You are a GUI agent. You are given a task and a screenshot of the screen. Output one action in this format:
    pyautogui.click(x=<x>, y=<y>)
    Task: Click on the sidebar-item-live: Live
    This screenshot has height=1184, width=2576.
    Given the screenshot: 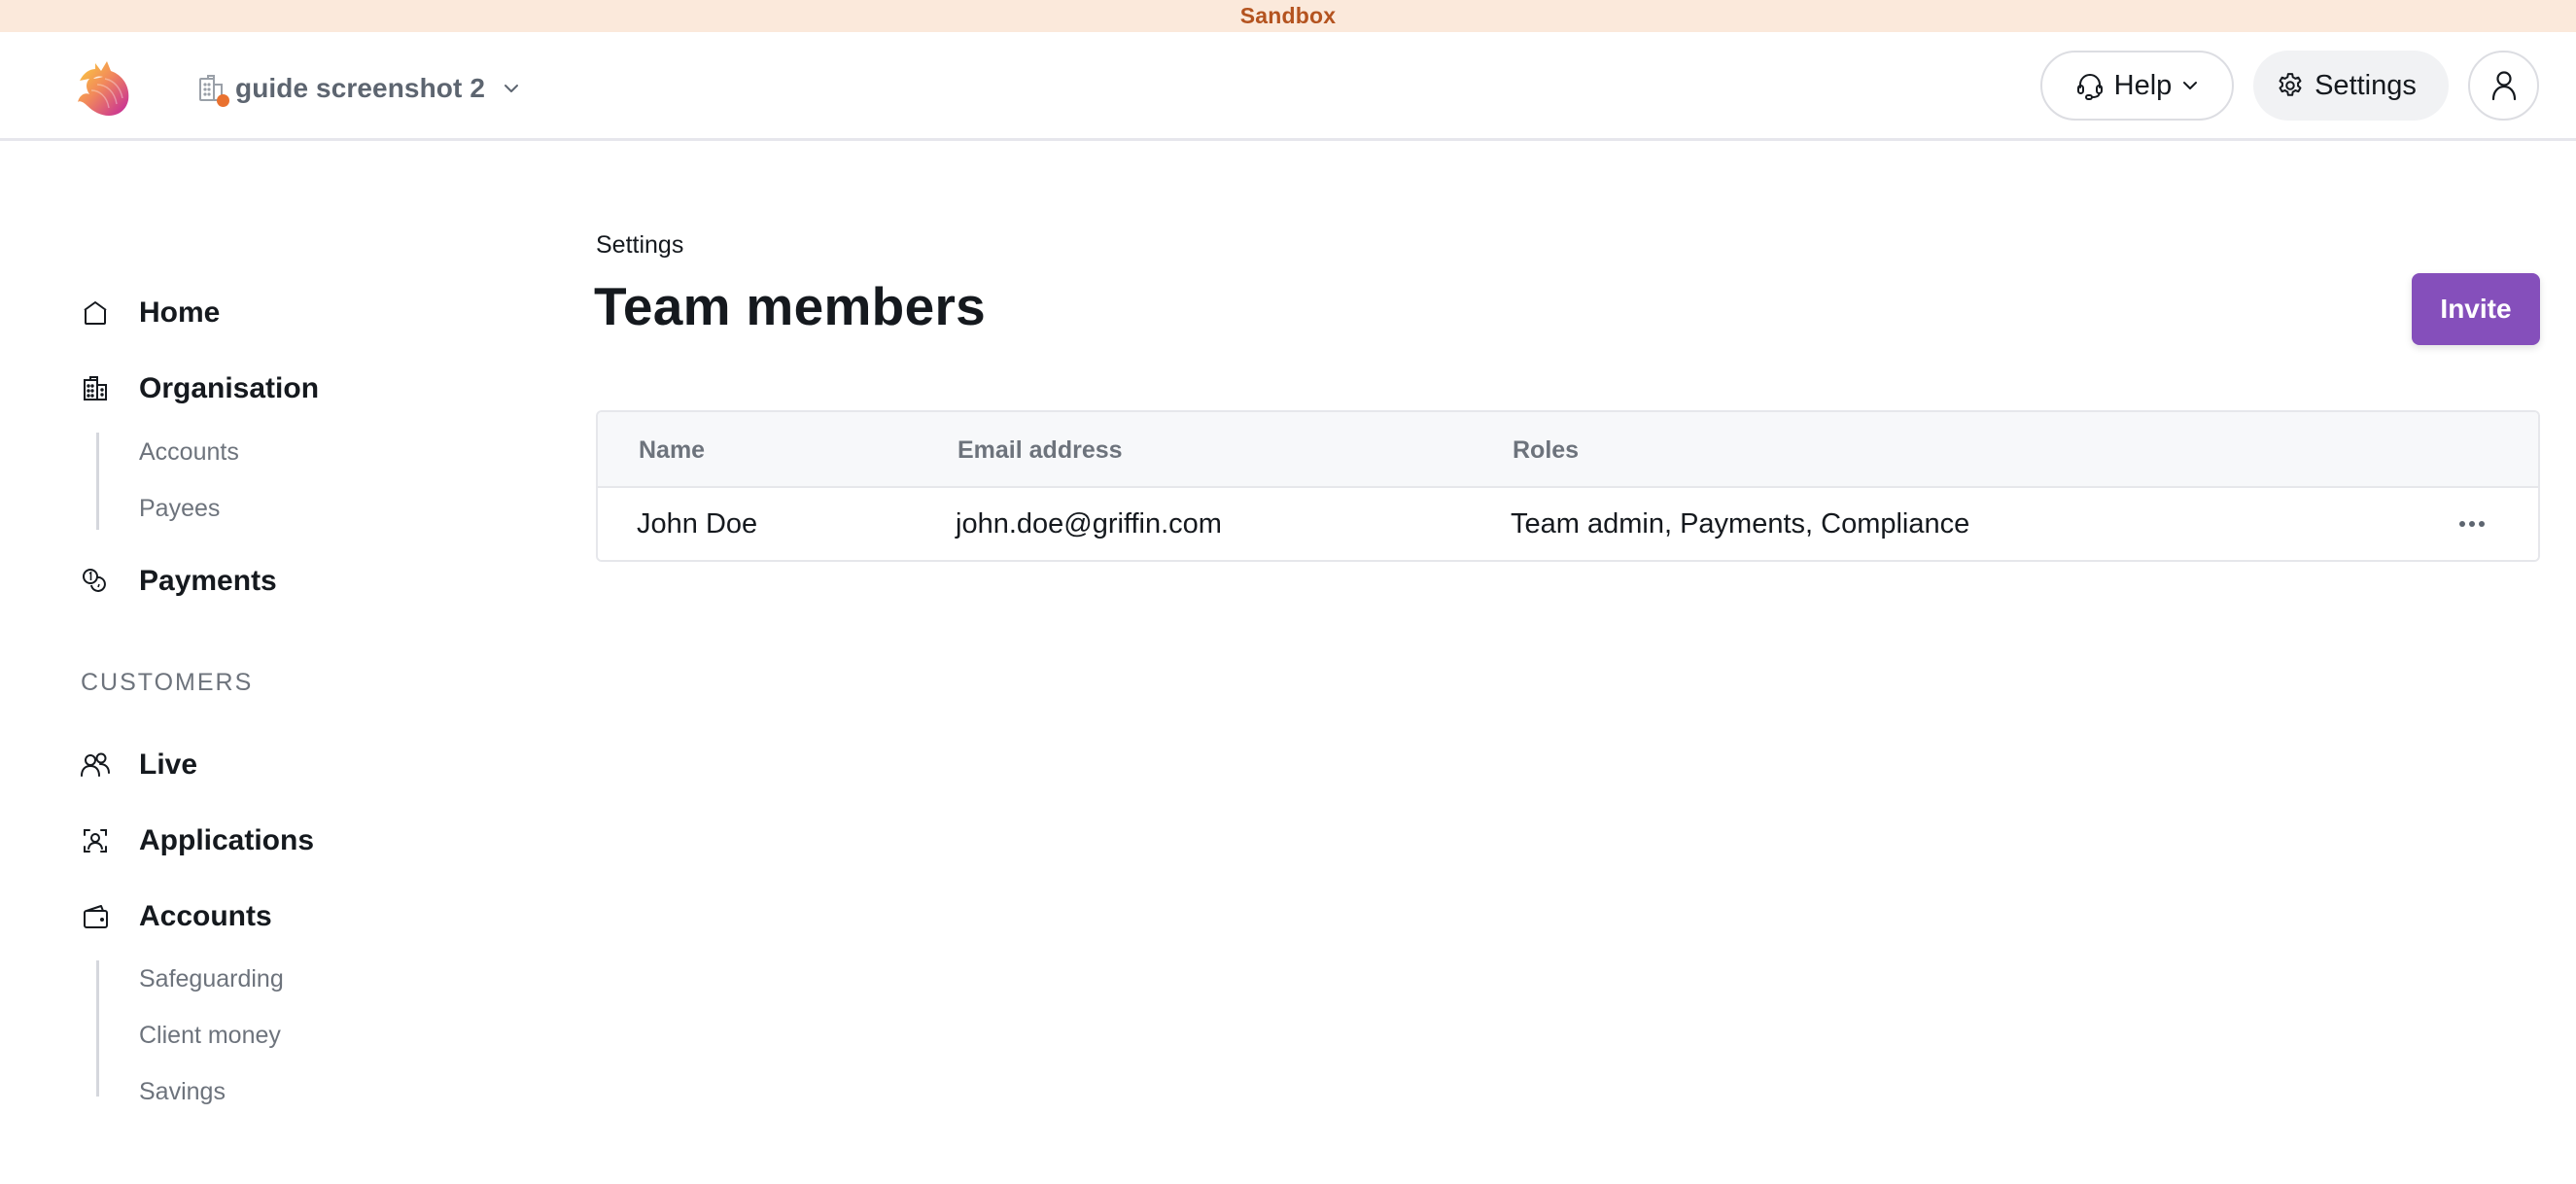 What is the action you would take?
    pyautogui.click(x=138, y=765)
    